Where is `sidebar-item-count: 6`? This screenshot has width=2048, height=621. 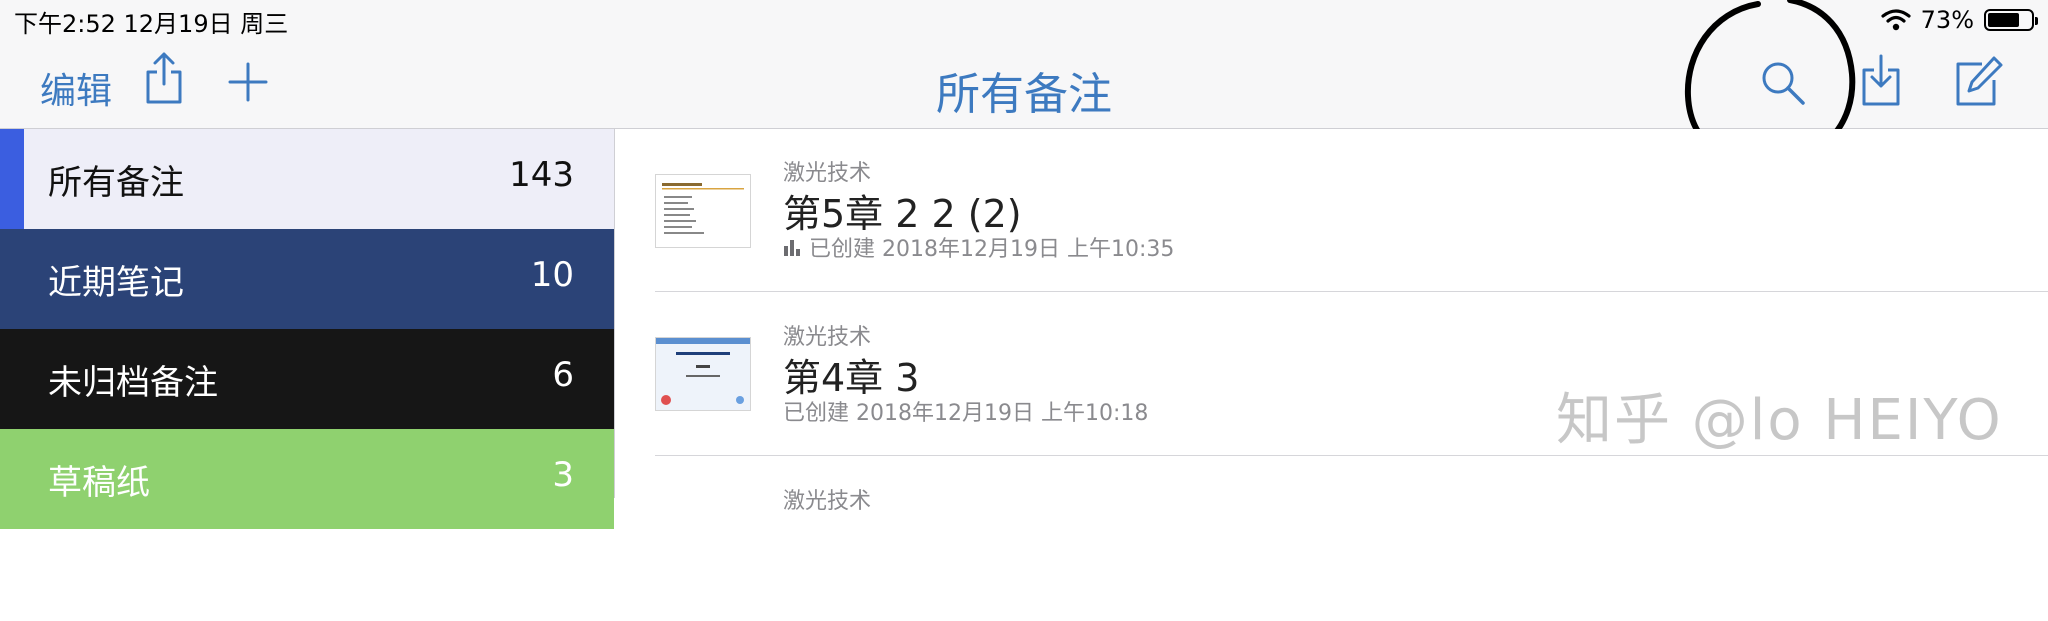 sidebar-item-count: 6 is located at coordinates (563, 375).